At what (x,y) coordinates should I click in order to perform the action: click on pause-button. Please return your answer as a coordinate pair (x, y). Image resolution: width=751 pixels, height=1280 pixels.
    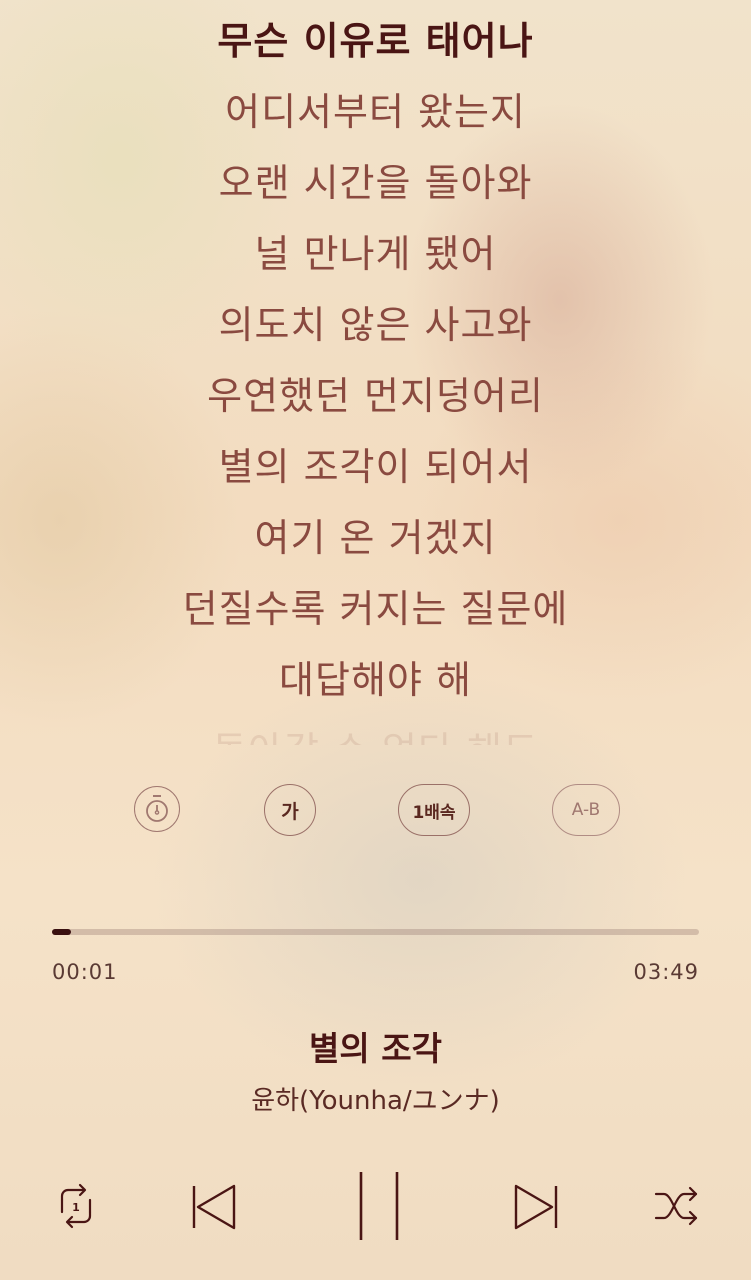
    Looking at the image, I should click on (376, 1206).